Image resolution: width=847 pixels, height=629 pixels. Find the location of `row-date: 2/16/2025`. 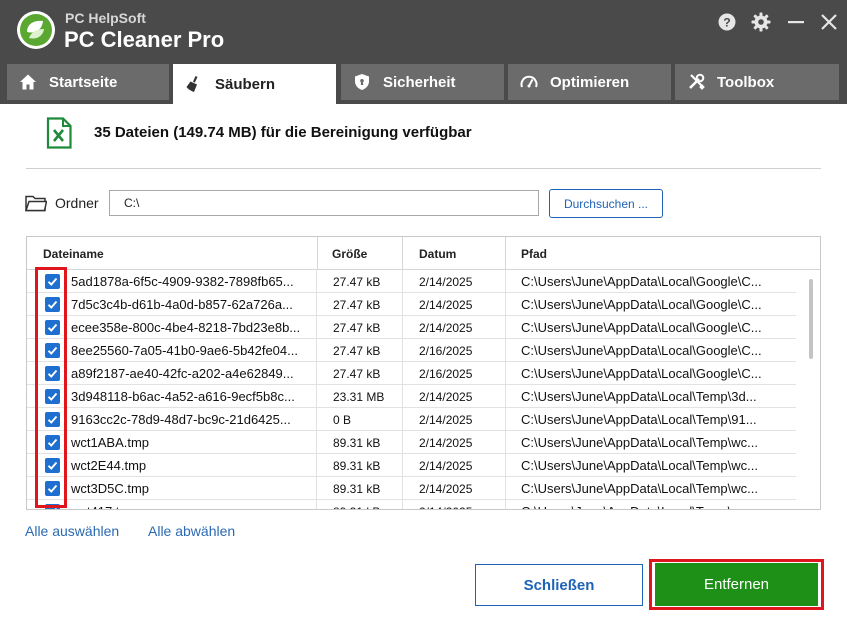

row-date: 2/16/2025 is located at coordinates (454, 350).